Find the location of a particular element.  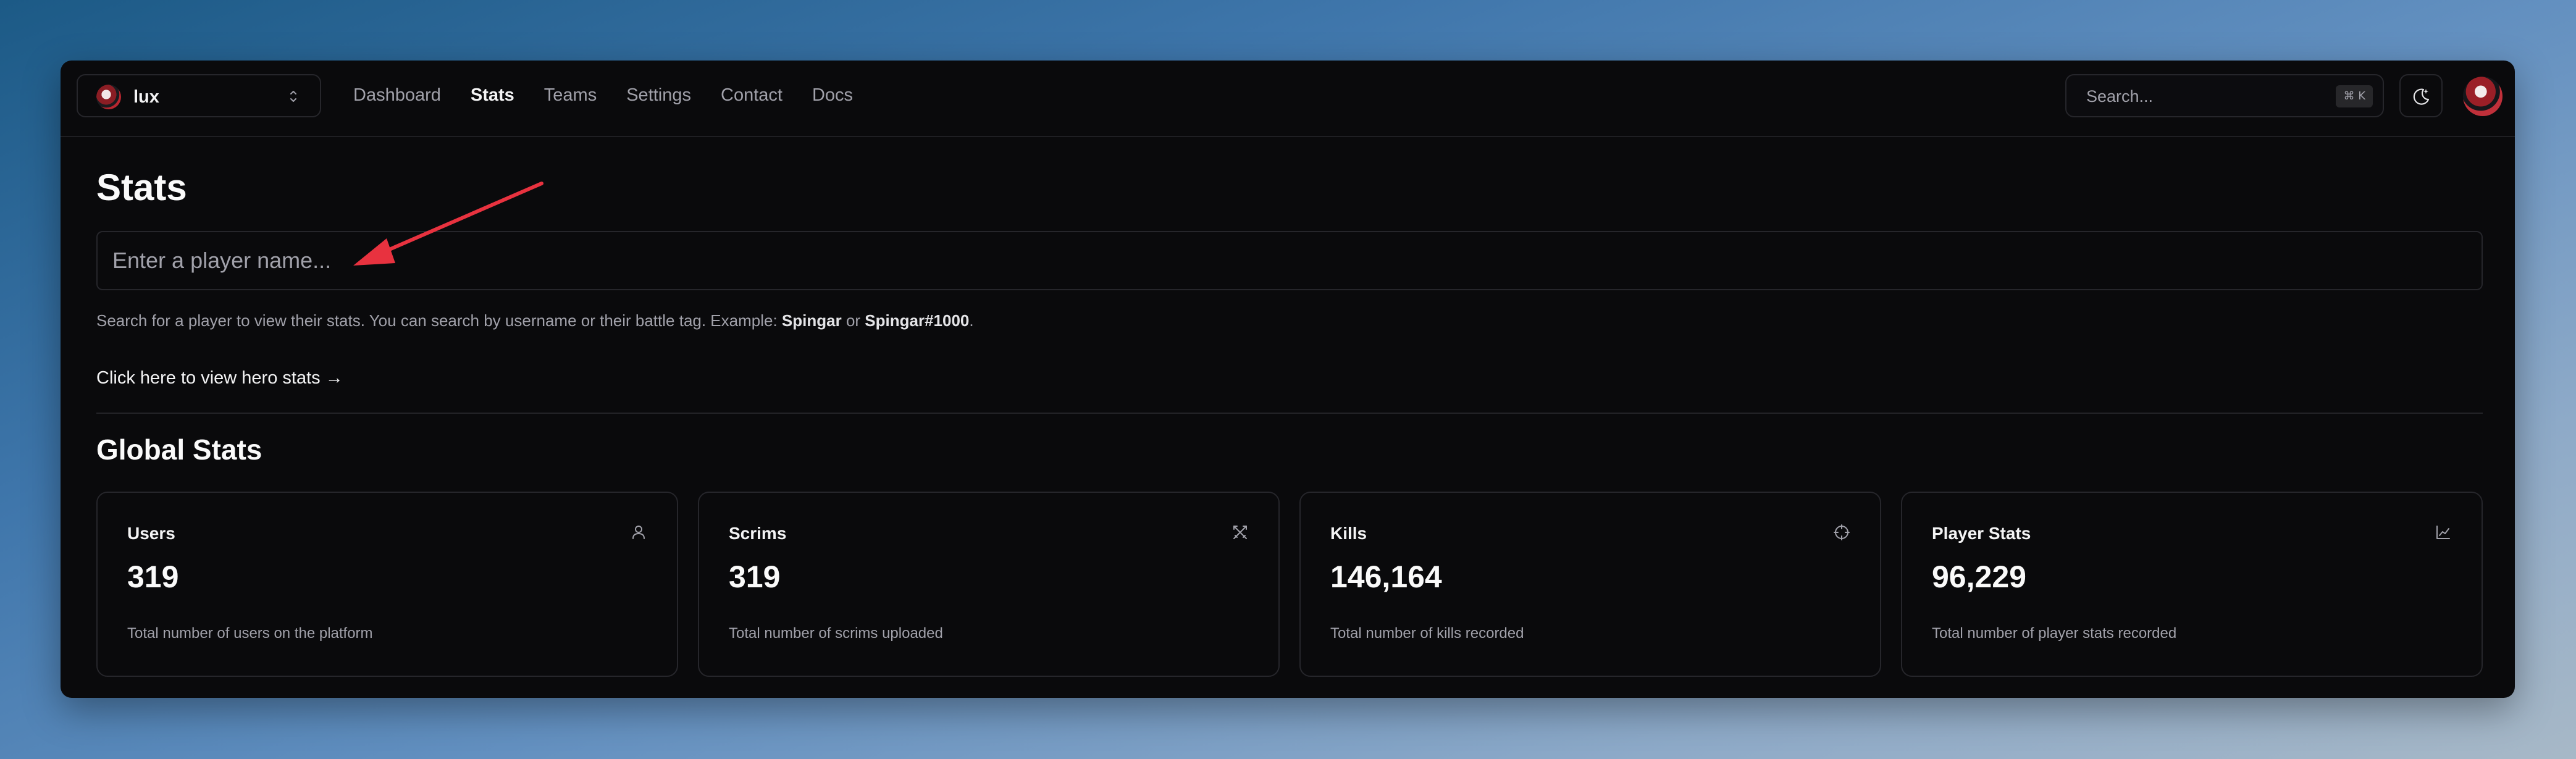

global-search-button: Search... ⌘ K is located at coordinates (2224, 95).